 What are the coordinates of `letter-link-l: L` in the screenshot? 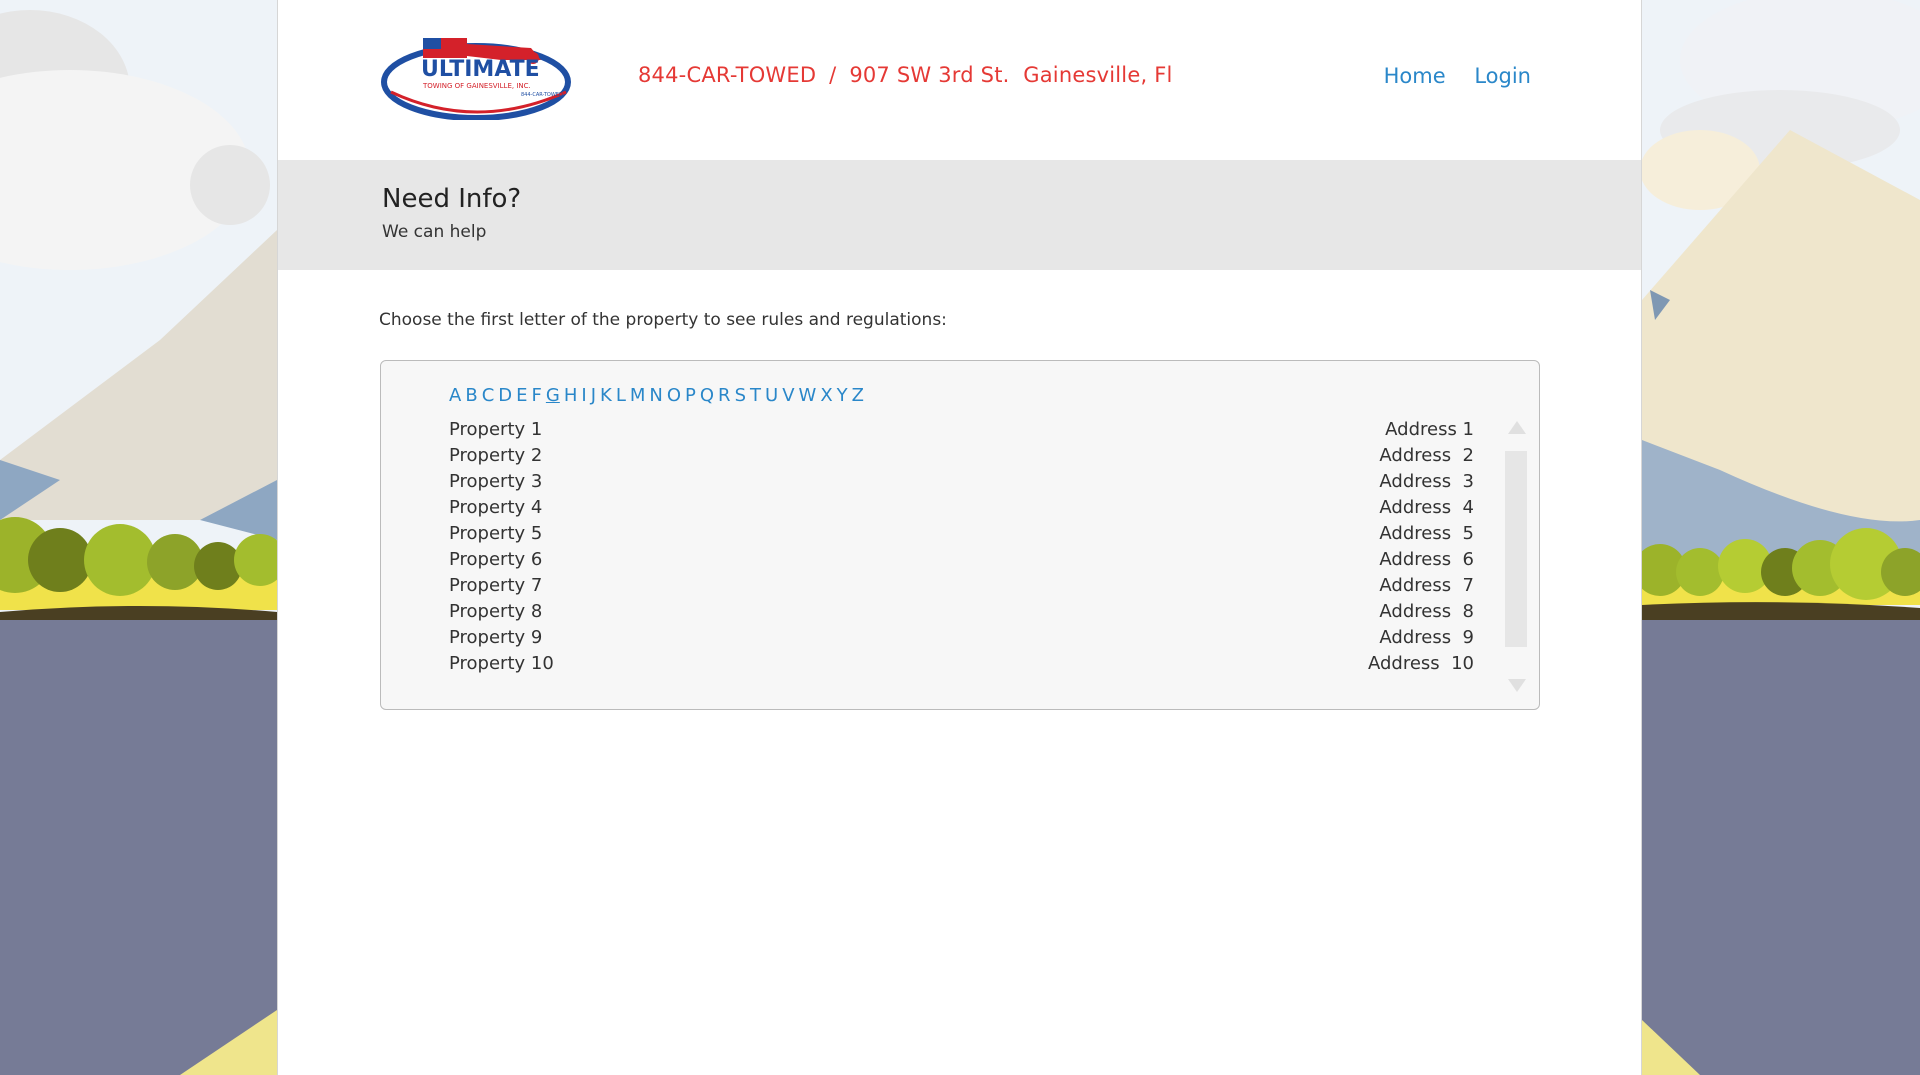 It's located at (621, 395).